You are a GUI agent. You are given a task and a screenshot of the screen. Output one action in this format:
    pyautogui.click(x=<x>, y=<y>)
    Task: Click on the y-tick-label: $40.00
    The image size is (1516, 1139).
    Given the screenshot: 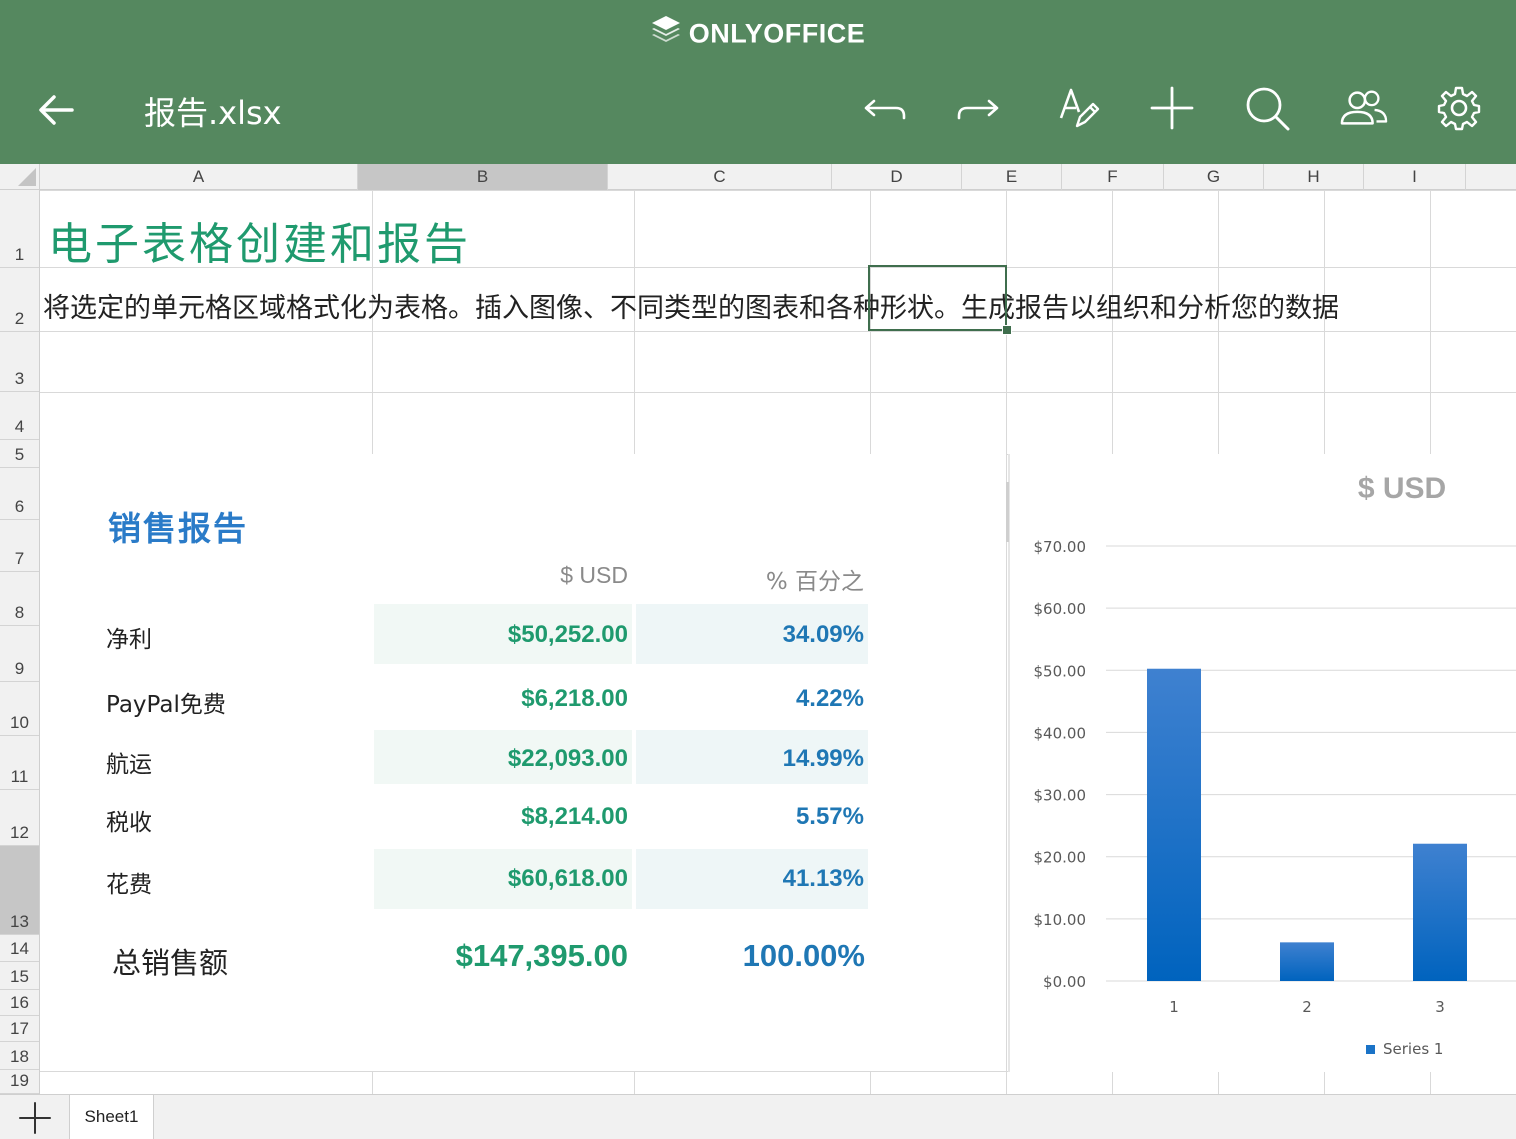 What is the action you would take?
    pyautogui.click(x=1060, y=733)
    